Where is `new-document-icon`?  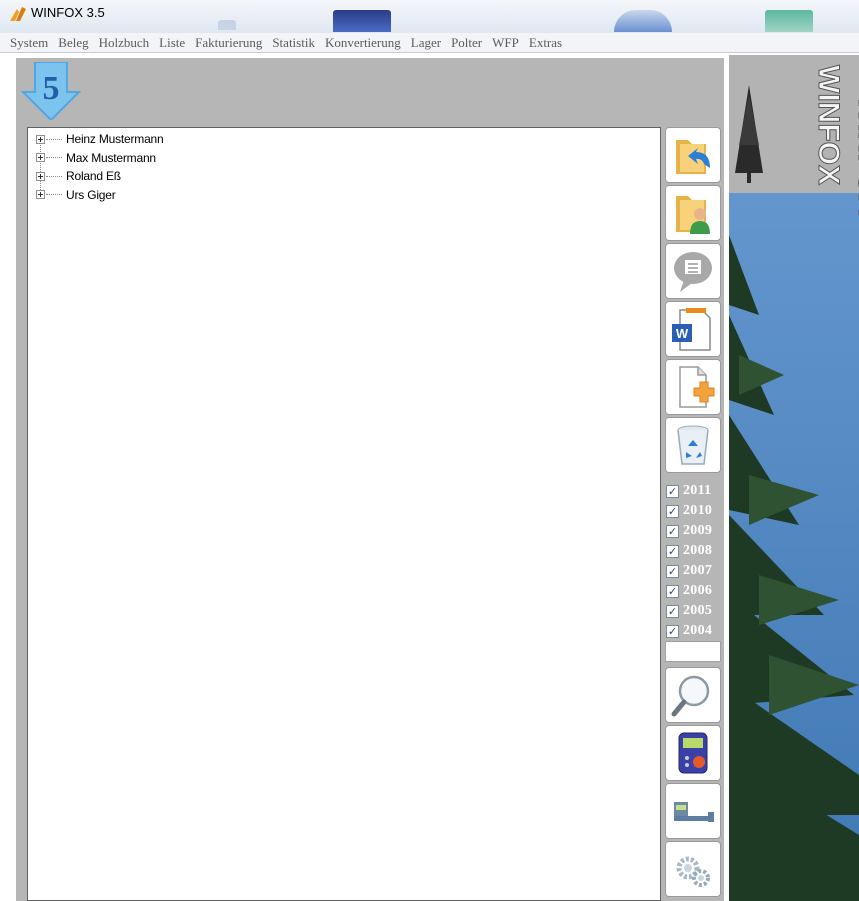
new-document-icon is located at coordinates (697, 387).